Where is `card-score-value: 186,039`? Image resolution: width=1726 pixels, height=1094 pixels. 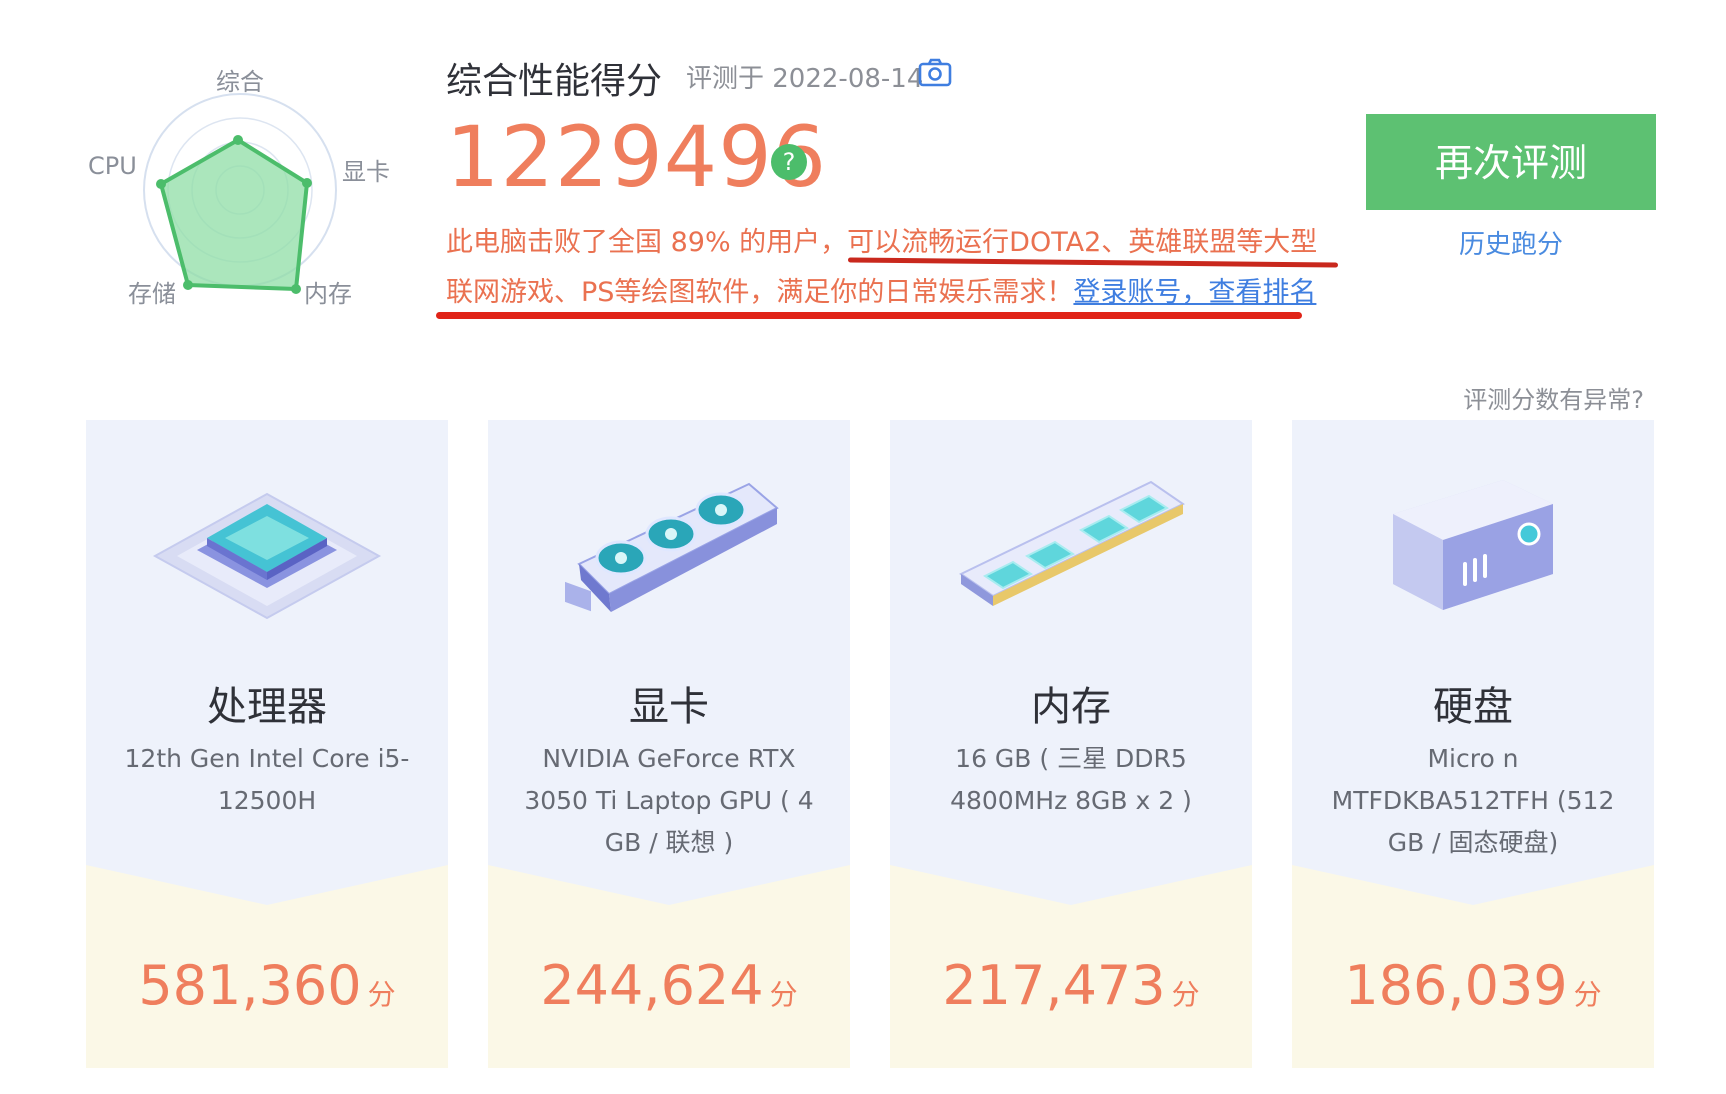 card-score-value: 186,039 is located at coordinates (1456, 985).